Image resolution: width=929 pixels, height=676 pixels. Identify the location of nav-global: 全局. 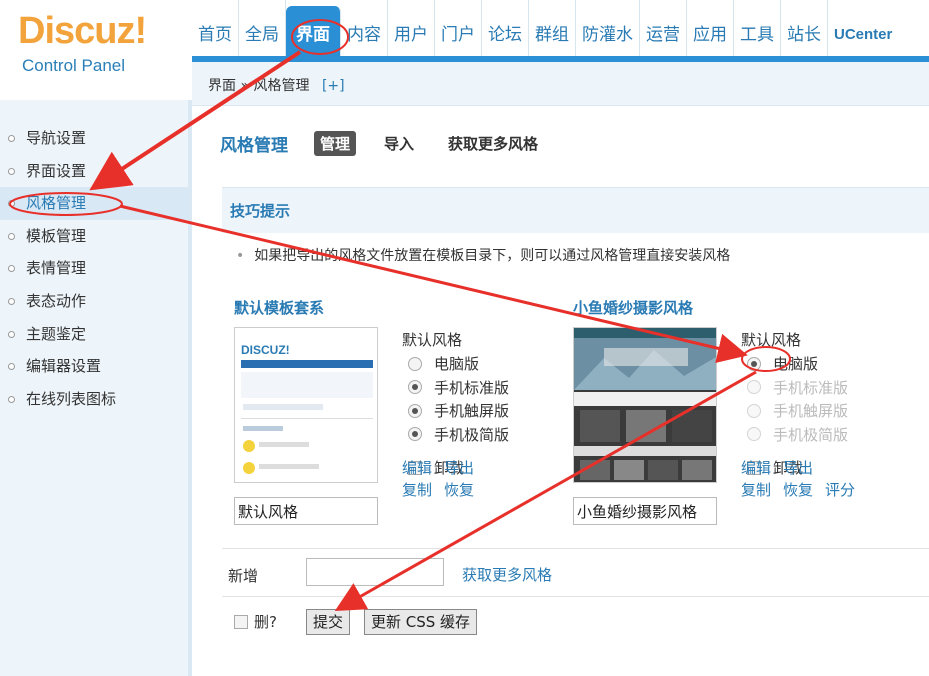
(262, 28).